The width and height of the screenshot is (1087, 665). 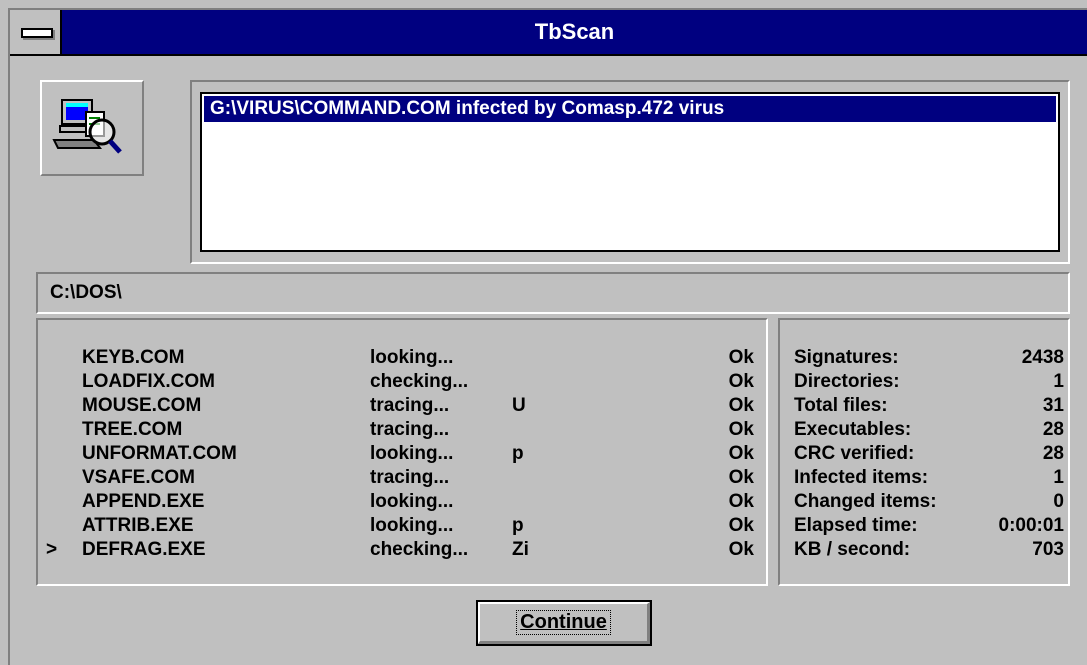 I want to click on stat-label: Changed items:, so click(x=865, y=501).